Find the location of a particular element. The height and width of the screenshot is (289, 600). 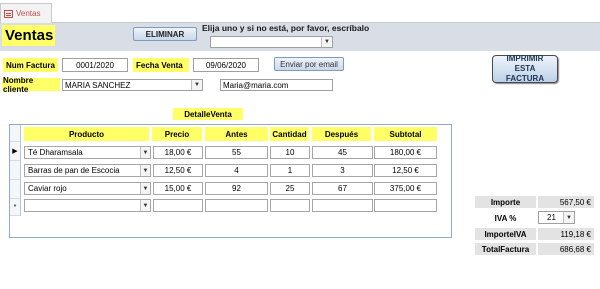

producto-value: Caviar rojo is located at coordinates (47, 188).